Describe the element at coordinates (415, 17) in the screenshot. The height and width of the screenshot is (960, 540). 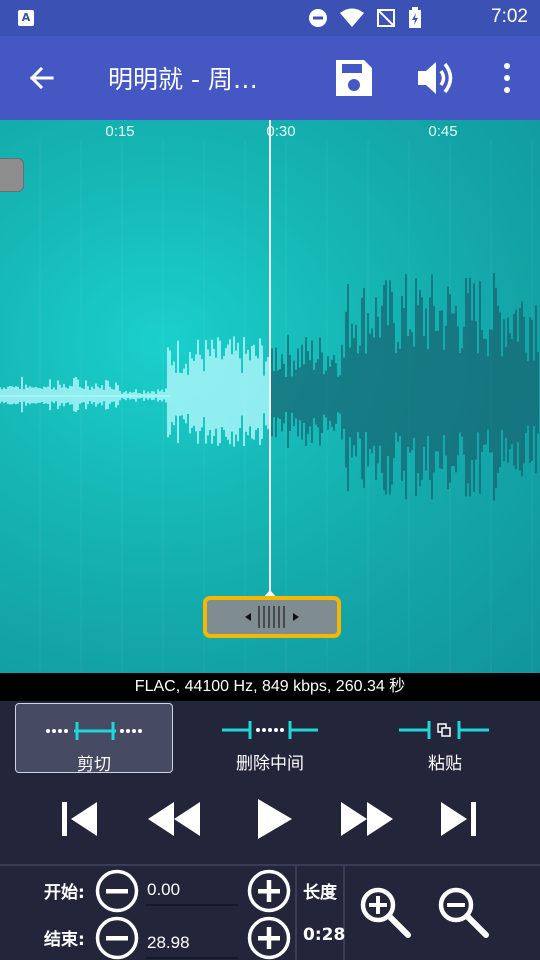
I see `battery-charging-icon` at that location.